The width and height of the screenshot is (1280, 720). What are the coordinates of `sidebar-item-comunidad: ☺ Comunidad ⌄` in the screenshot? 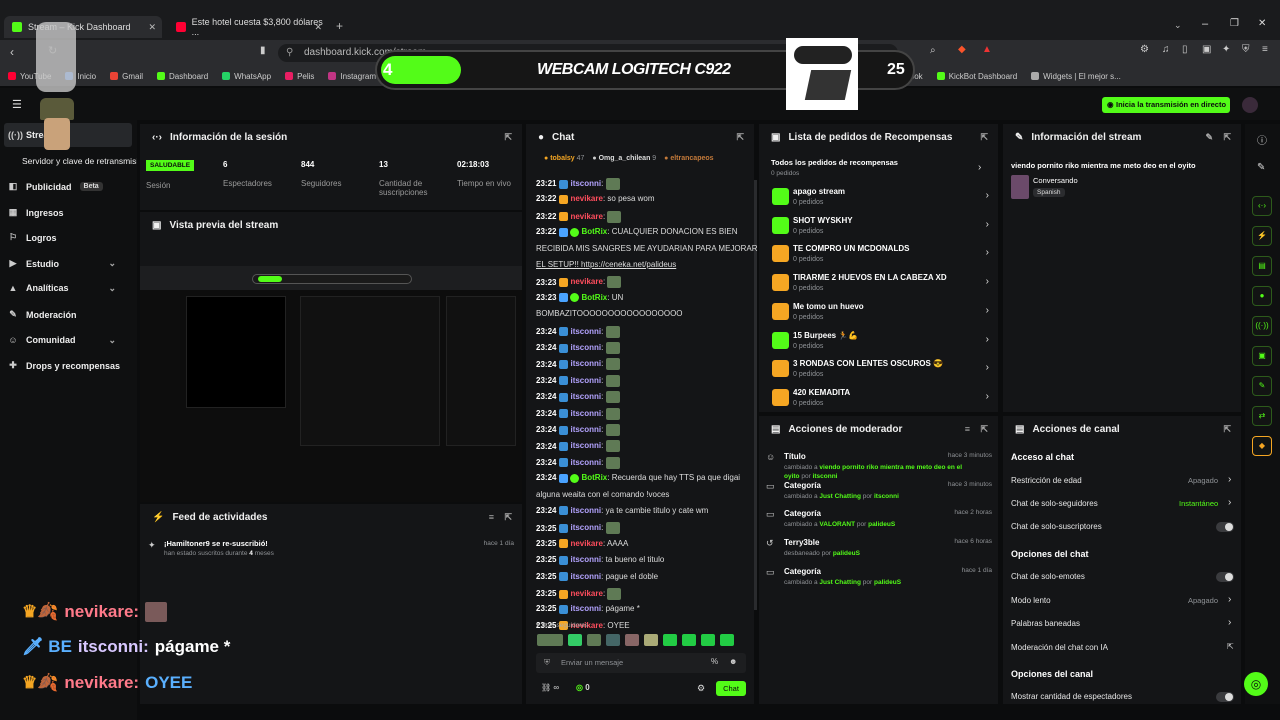 It's located at (68, 340).